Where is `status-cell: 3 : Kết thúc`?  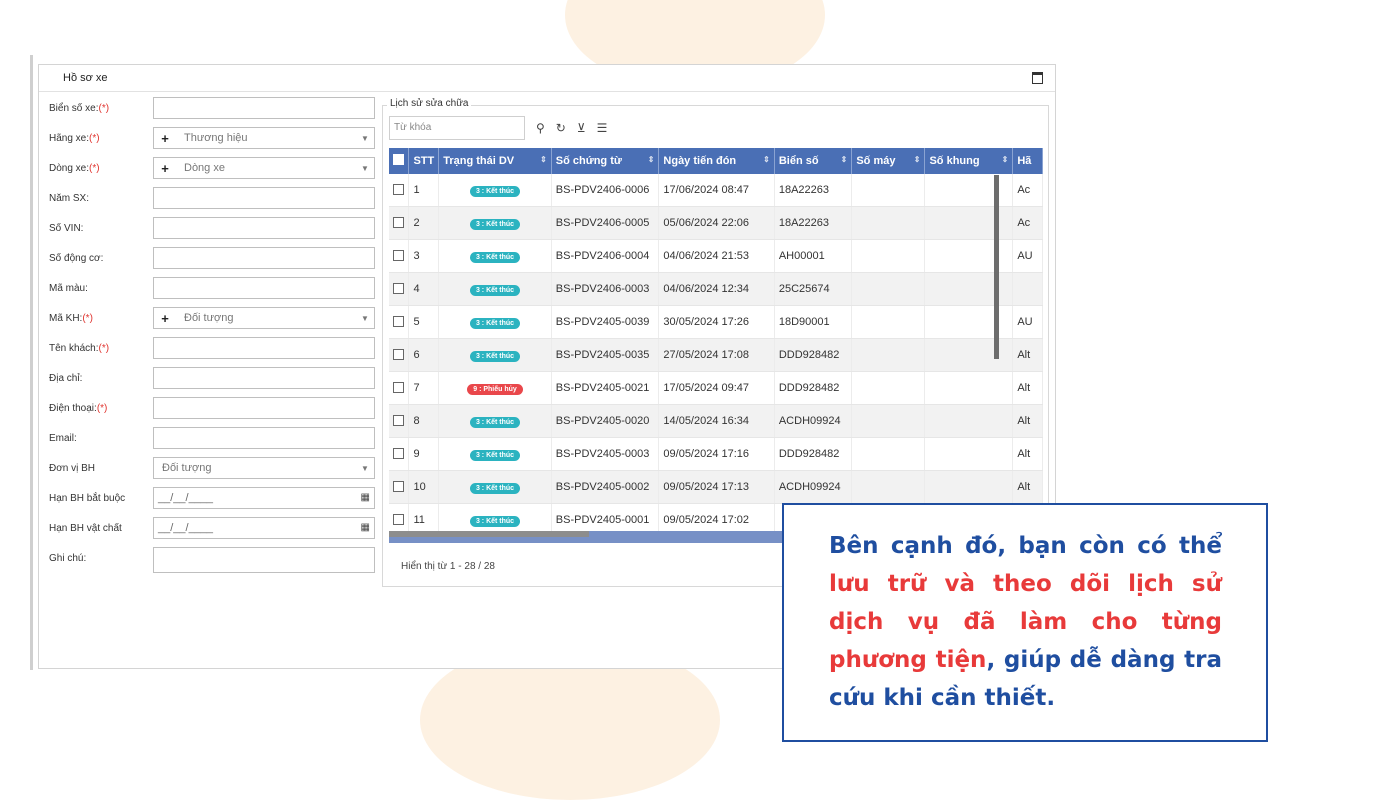 status-cell: 3 : Kết thúc is located at coordinates (495, 322).